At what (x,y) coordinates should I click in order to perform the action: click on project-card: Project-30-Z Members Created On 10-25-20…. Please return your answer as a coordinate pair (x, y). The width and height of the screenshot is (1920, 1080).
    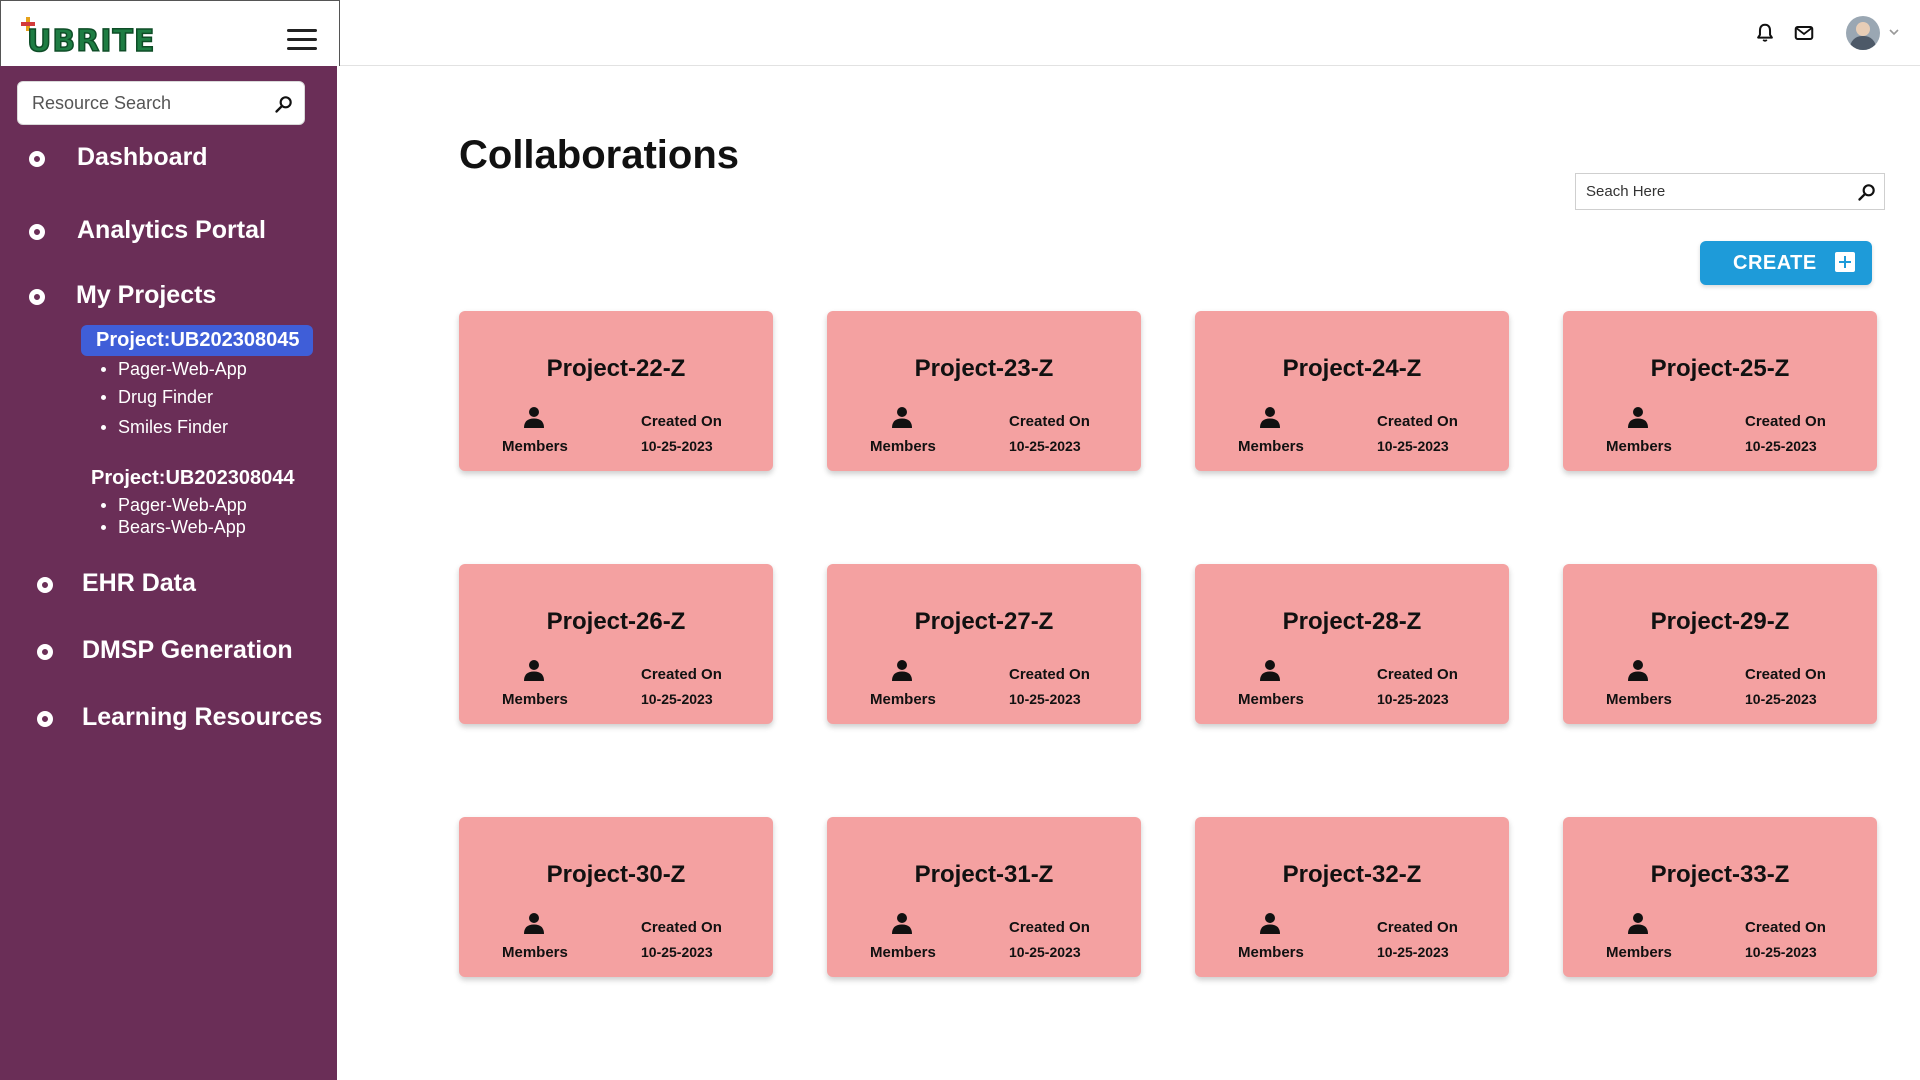
    Looking at the image, I should click on (616, 897).